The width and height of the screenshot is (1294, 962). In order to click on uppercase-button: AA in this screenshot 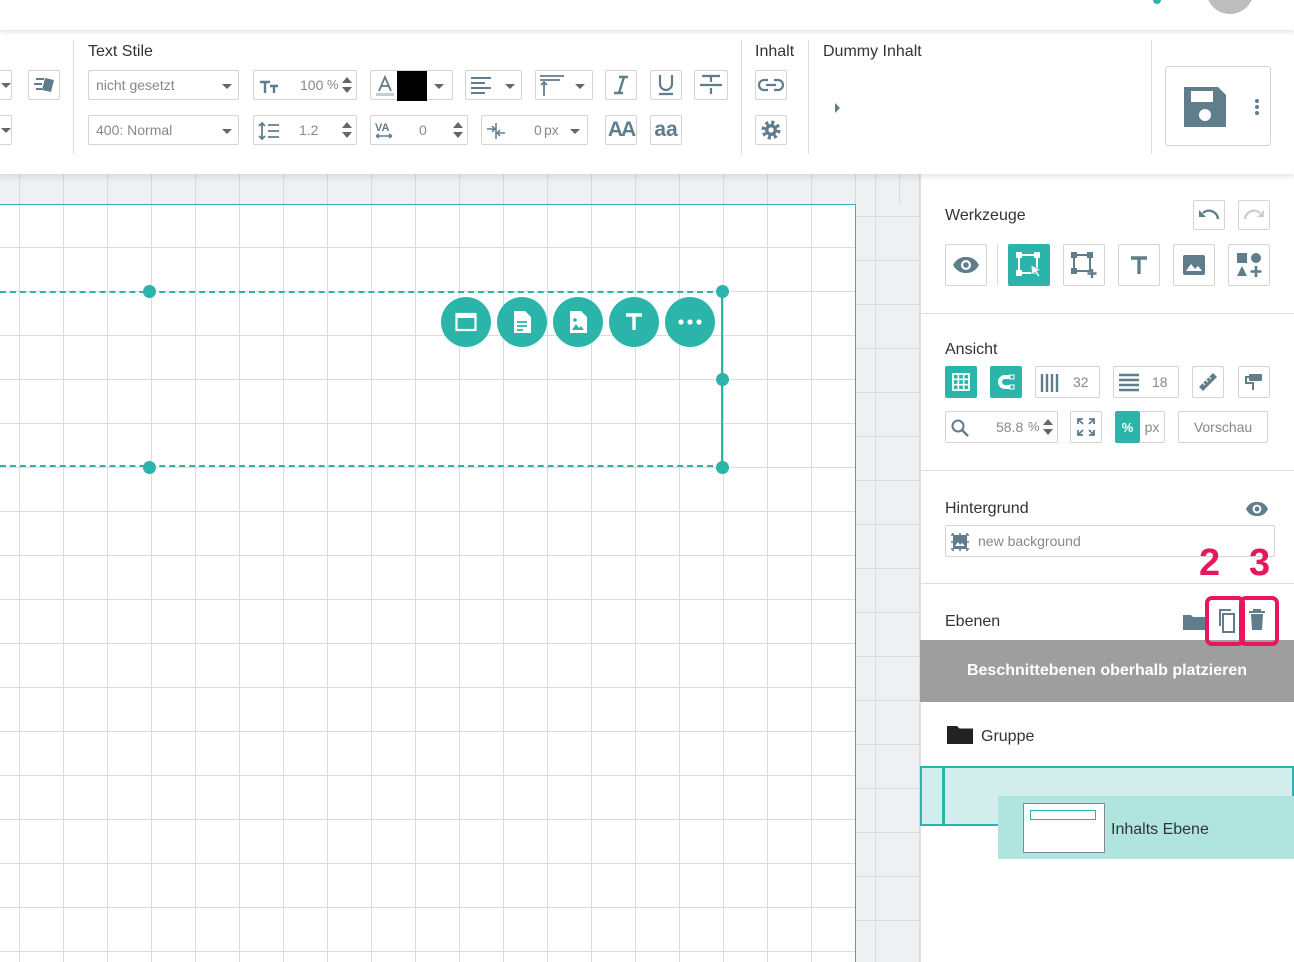, I will do `click(621, 130)`.